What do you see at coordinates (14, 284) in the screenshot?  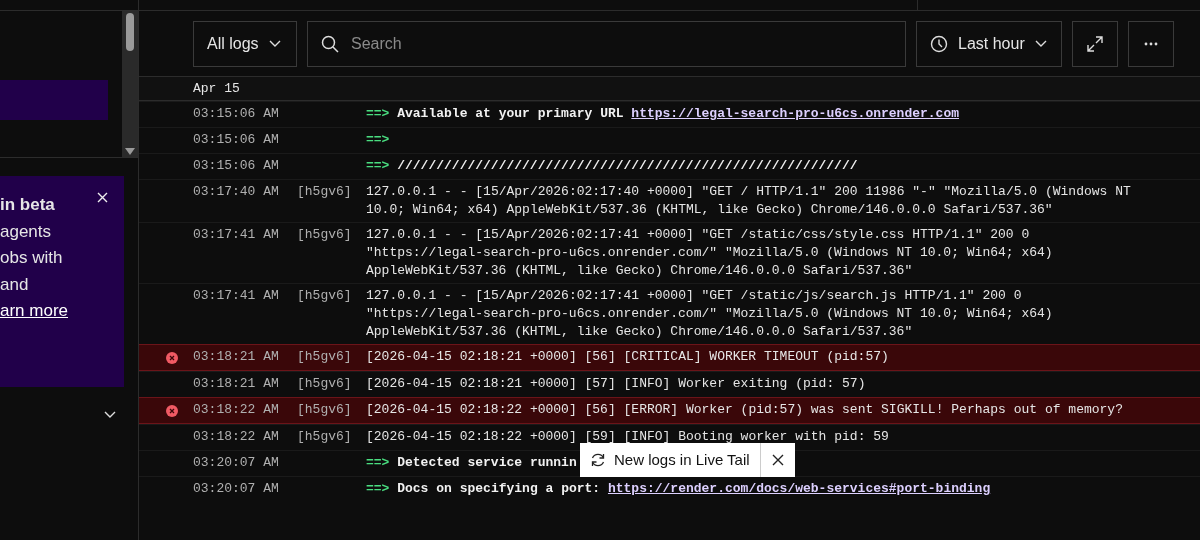 I see `promo-text: and` at bounding box center [14, 284].